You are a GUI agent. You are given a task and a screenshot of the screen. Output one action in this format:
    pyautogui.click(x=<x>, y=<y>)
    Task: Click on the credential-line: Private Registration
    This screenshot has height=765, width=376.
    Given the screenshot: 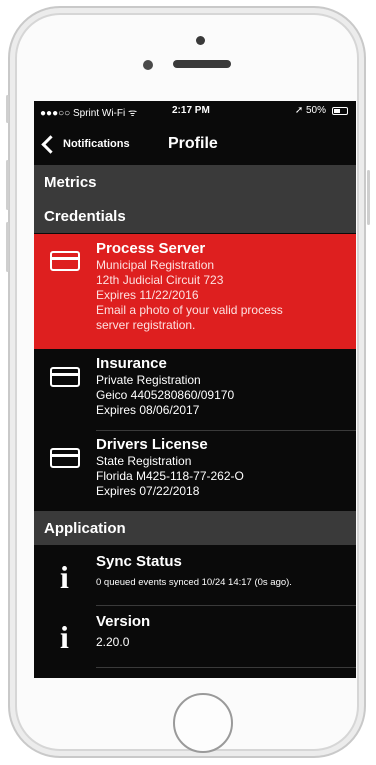 What is the action you would take?
    pyautogui.click(x=148, y=380)
    